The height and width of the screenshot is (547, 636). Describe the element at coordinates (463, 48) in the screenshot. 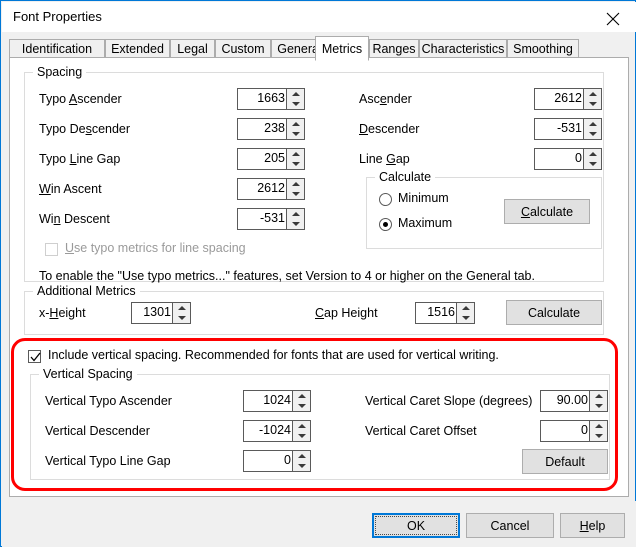

I see `tab-characteristics: Characteristics` at that location.